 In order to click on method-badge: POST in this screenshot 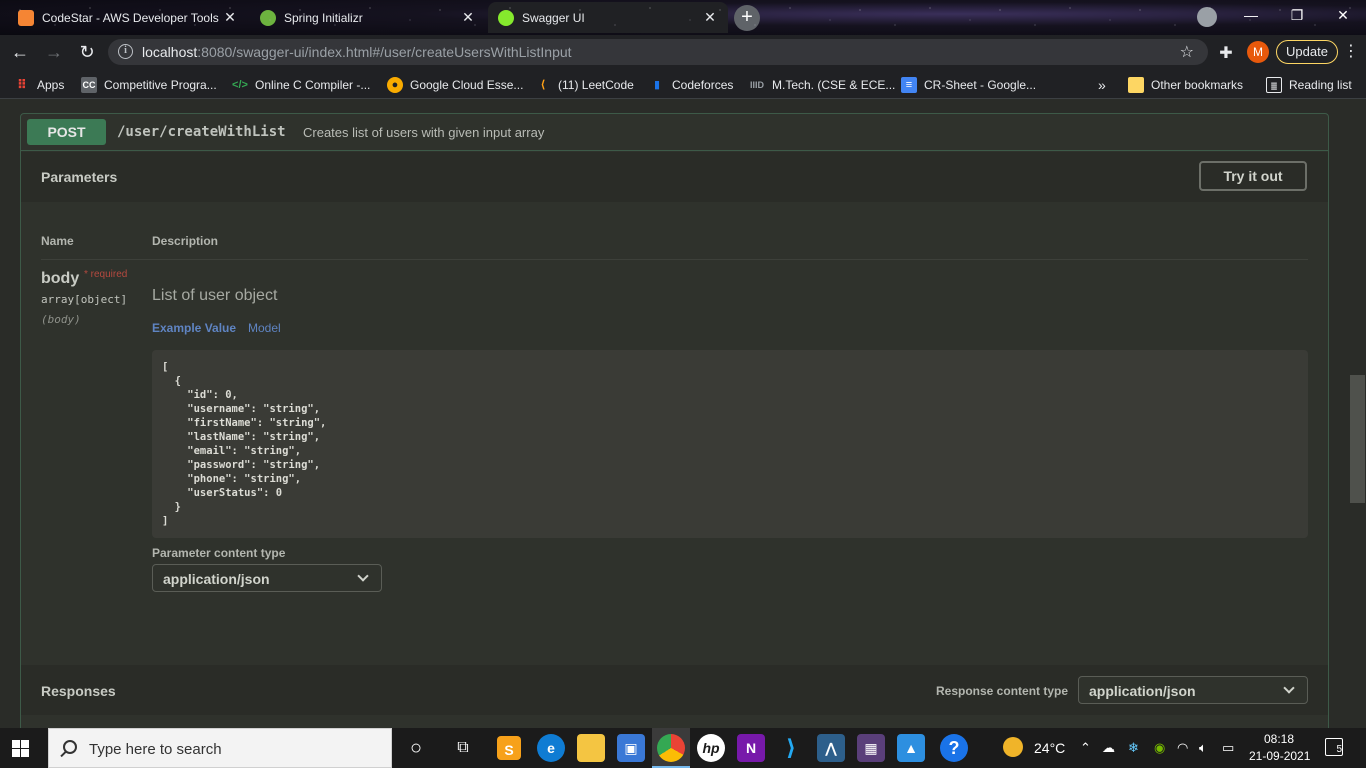, I will do `click(66, 132)`.